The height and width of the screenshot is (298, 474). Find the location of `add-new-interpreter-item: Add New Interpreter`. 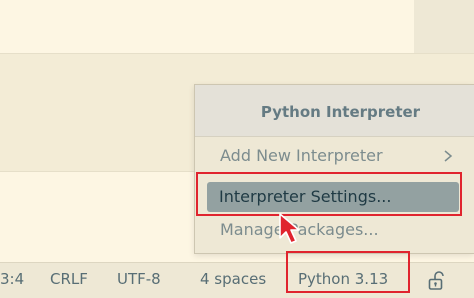

add-new-interpreter-item: Add New Interpreter is located at coordinates (334, 156).